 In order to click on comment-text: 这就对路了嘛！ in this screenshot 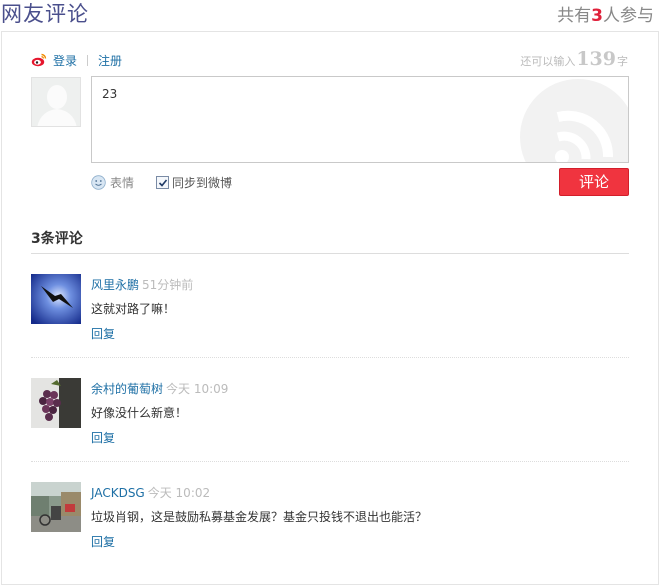, I will do `click(133, 309)`.